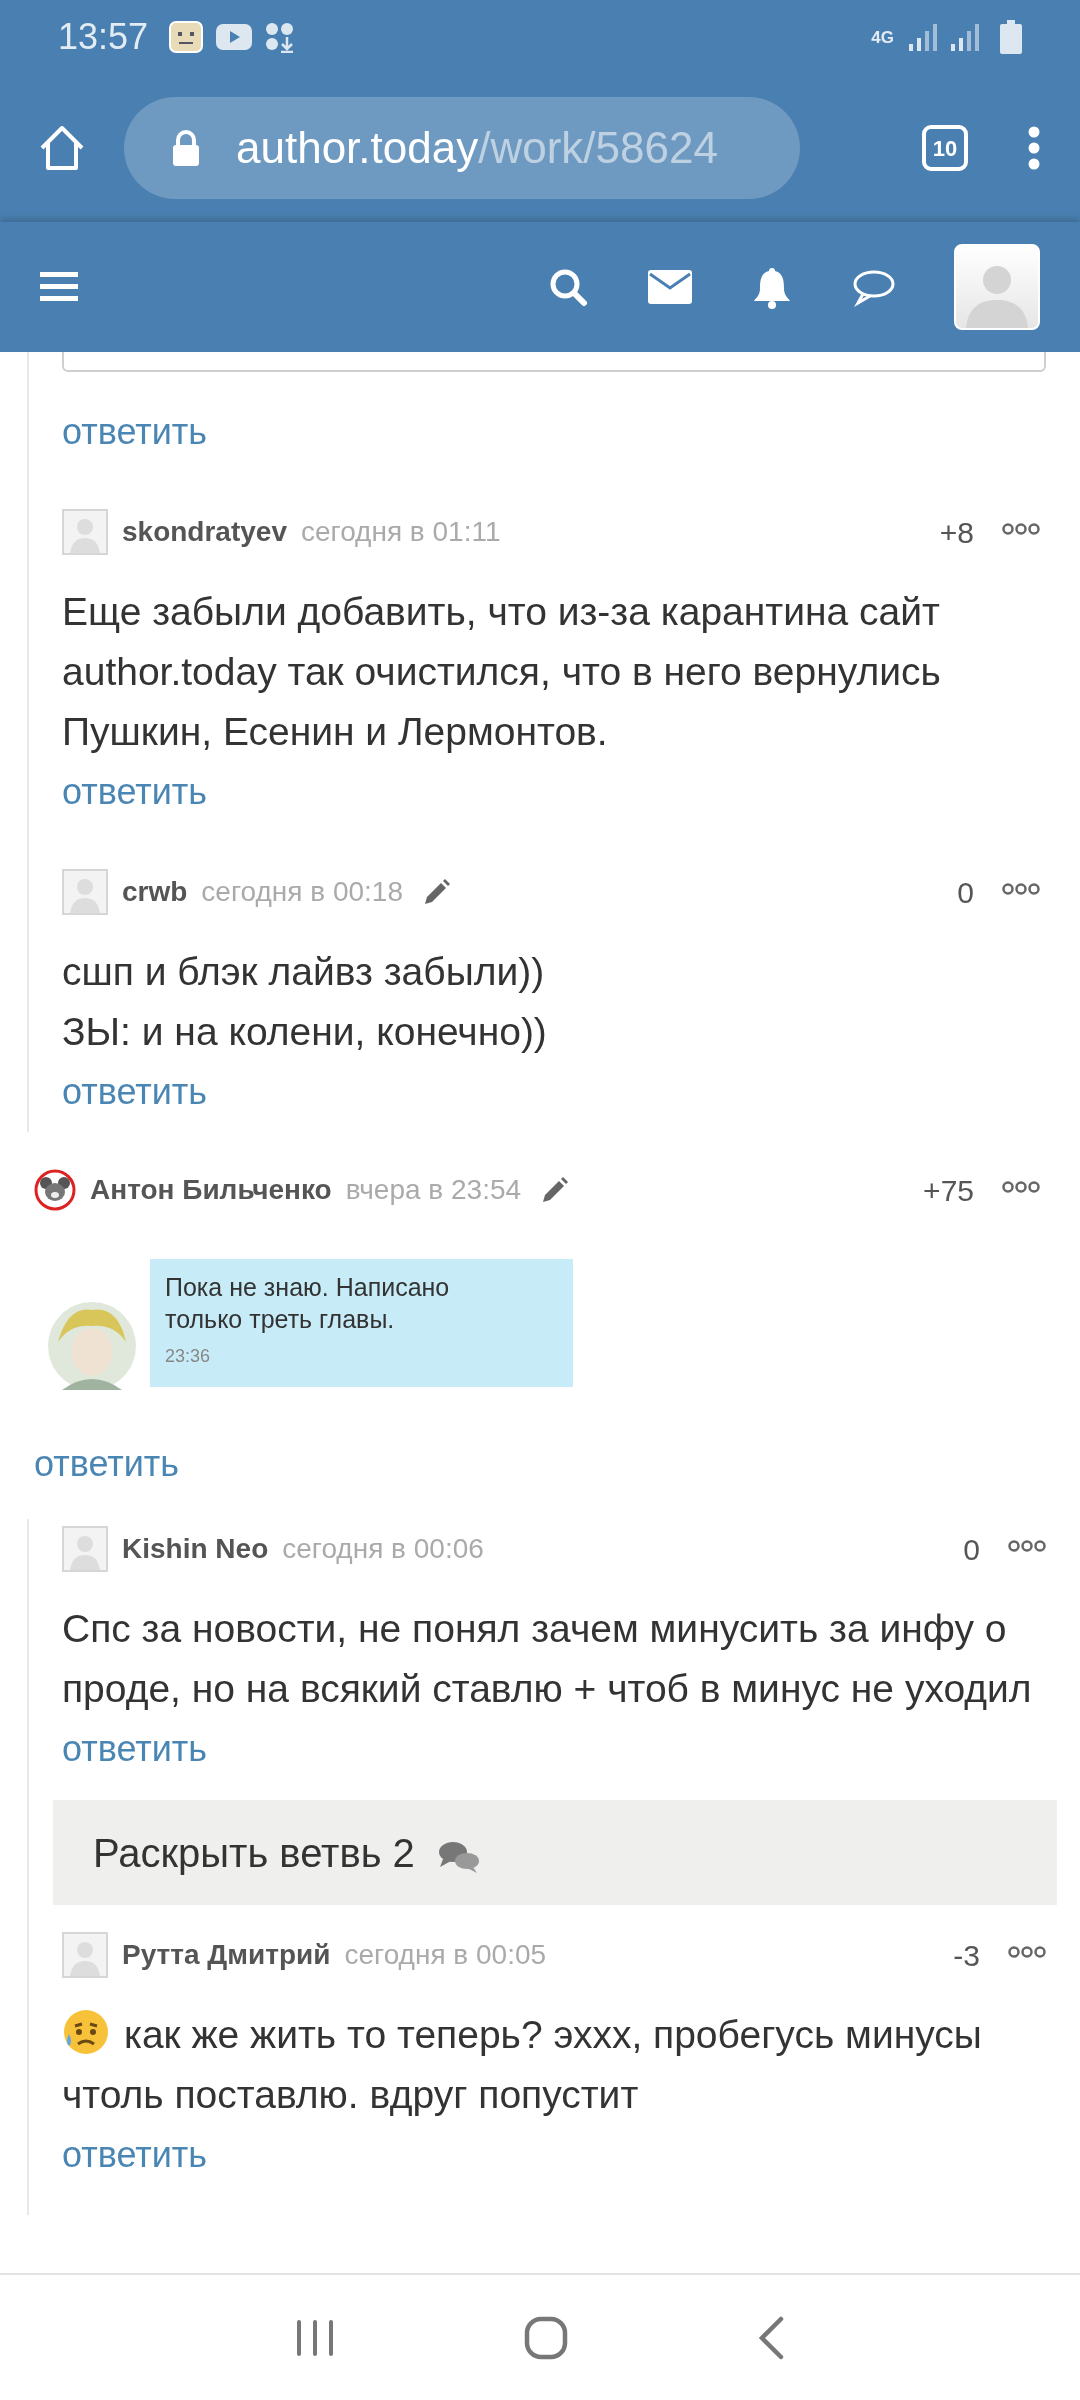 The width and height of the screenshot is (1080, 2400). What do you see at coordinates (186, 37) in the screenshot?
I see `app-notification-icon` at bounding box center [186, 37].